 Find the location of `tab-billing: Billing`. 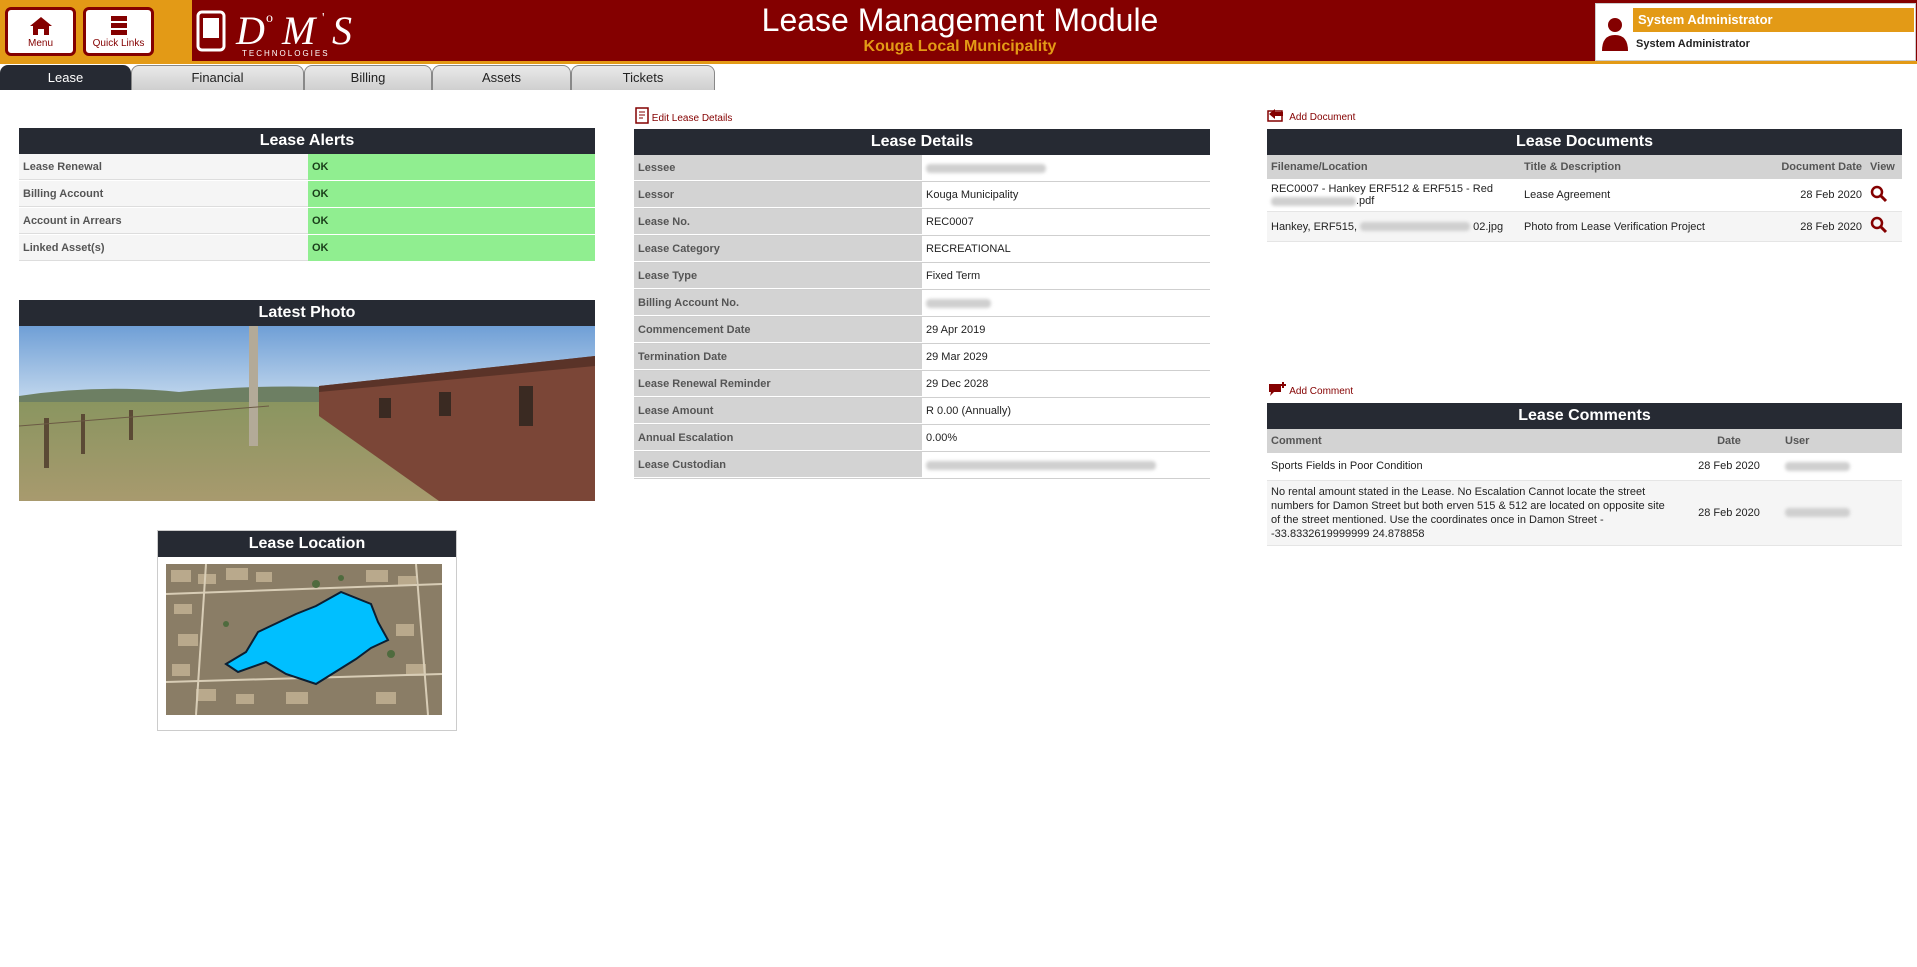

tab-billing: Billing is located at coordinates (368, 77).